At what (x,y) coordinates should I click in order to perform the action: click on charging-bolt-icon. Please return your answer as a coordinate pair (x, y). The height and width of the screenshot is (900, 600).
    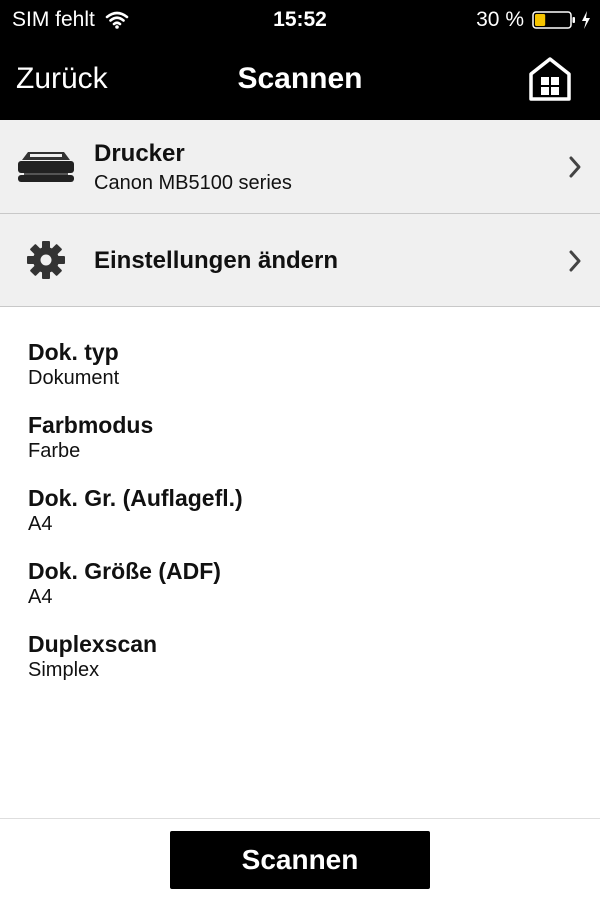
    Looking at the image, I should click on (586, 20).